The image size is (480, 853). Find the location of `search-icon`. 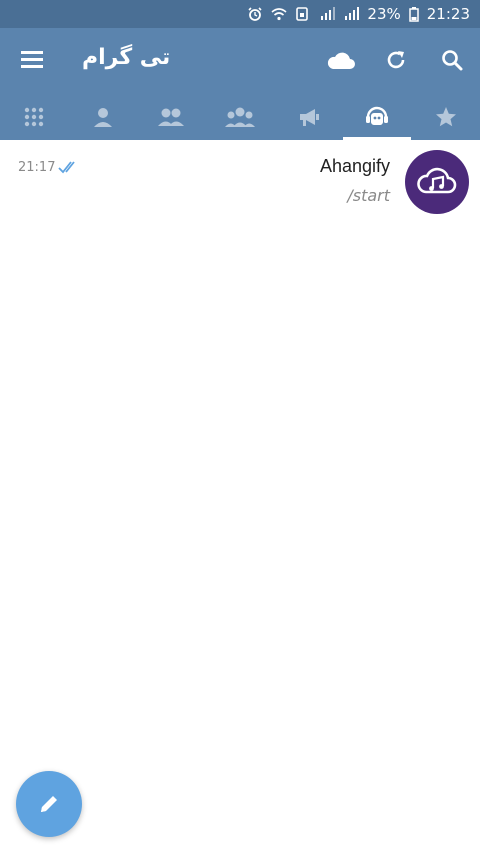

search-icon is located at coordinates (452, 60).